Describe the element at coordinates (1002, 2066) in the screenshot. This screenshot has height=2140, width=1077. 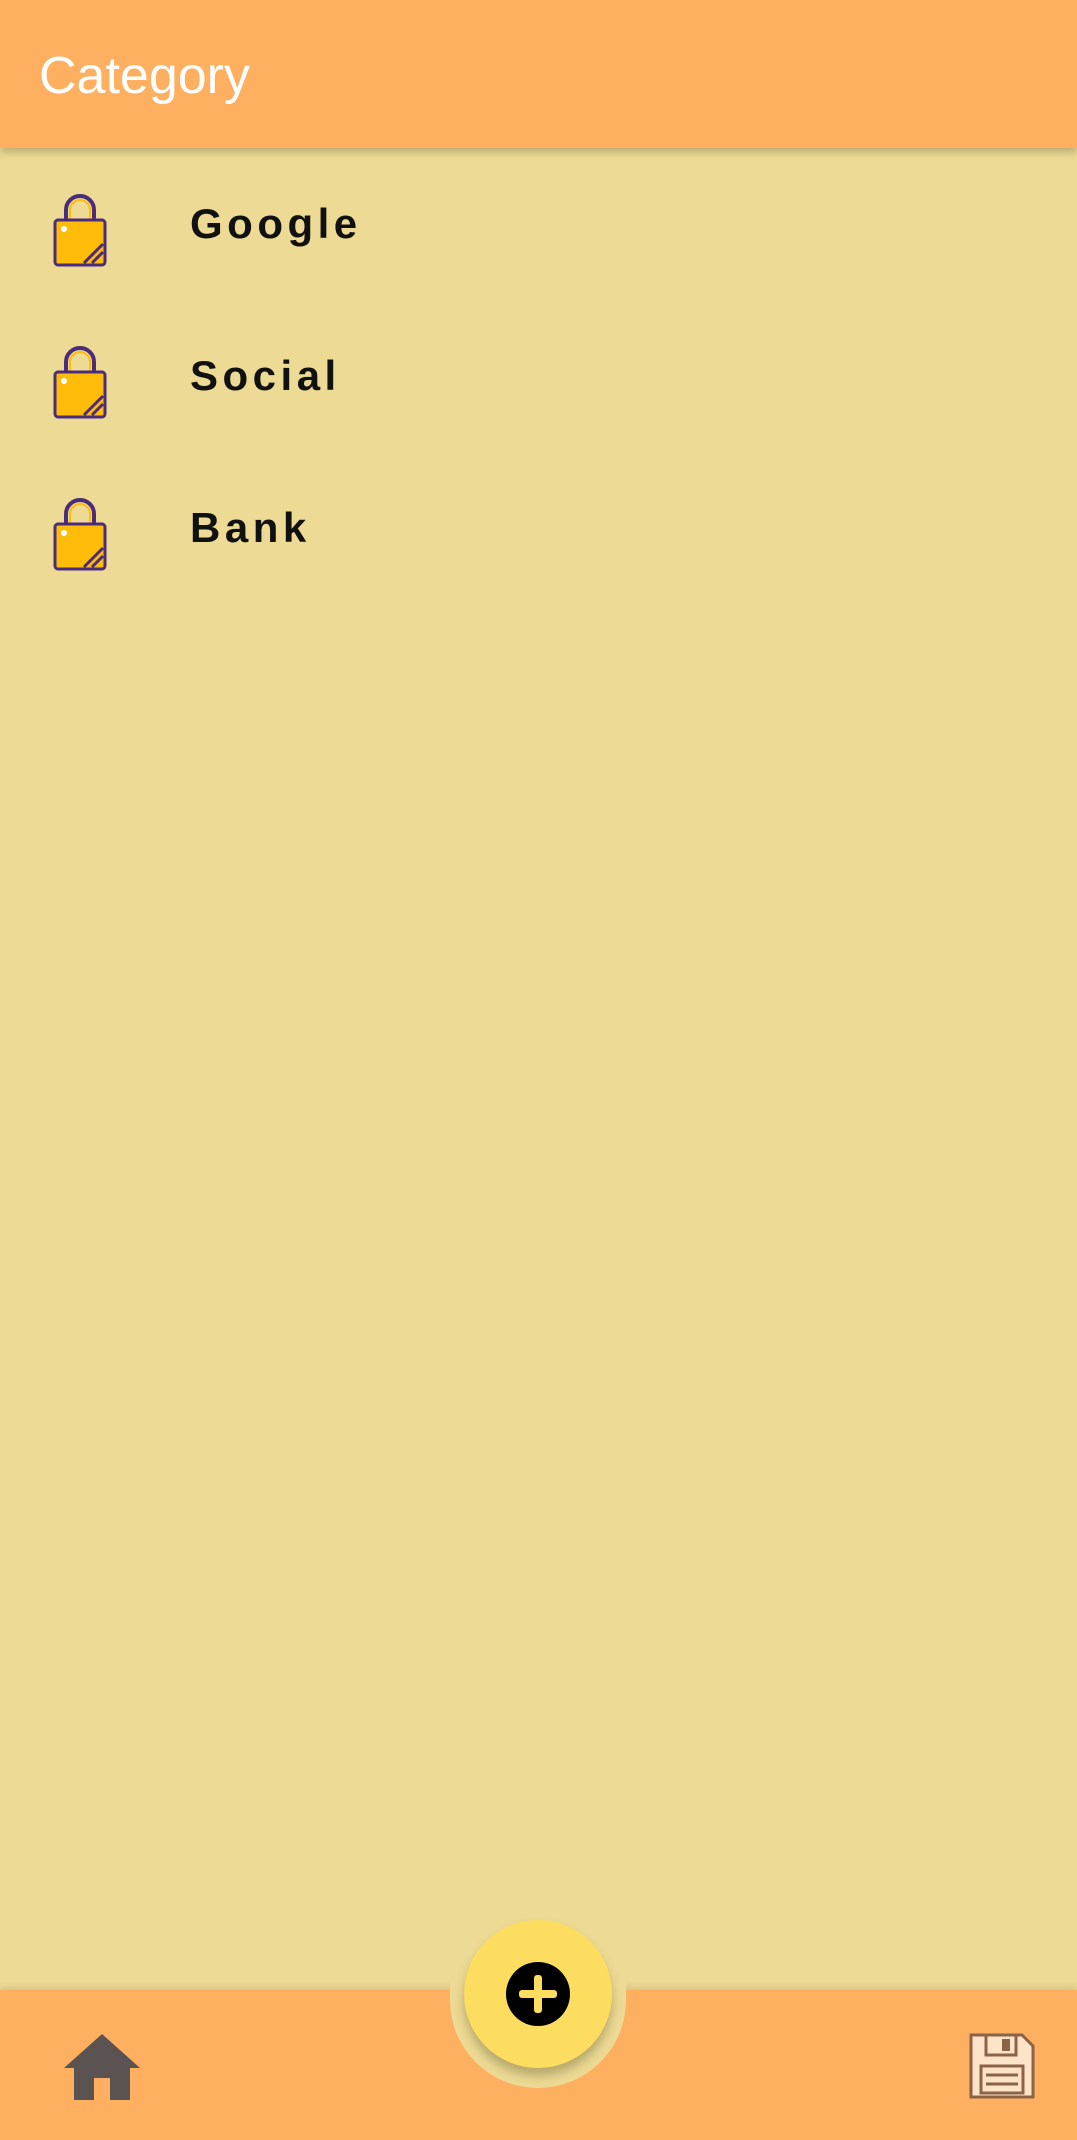
I see `floppy-disk-icon` at that location.